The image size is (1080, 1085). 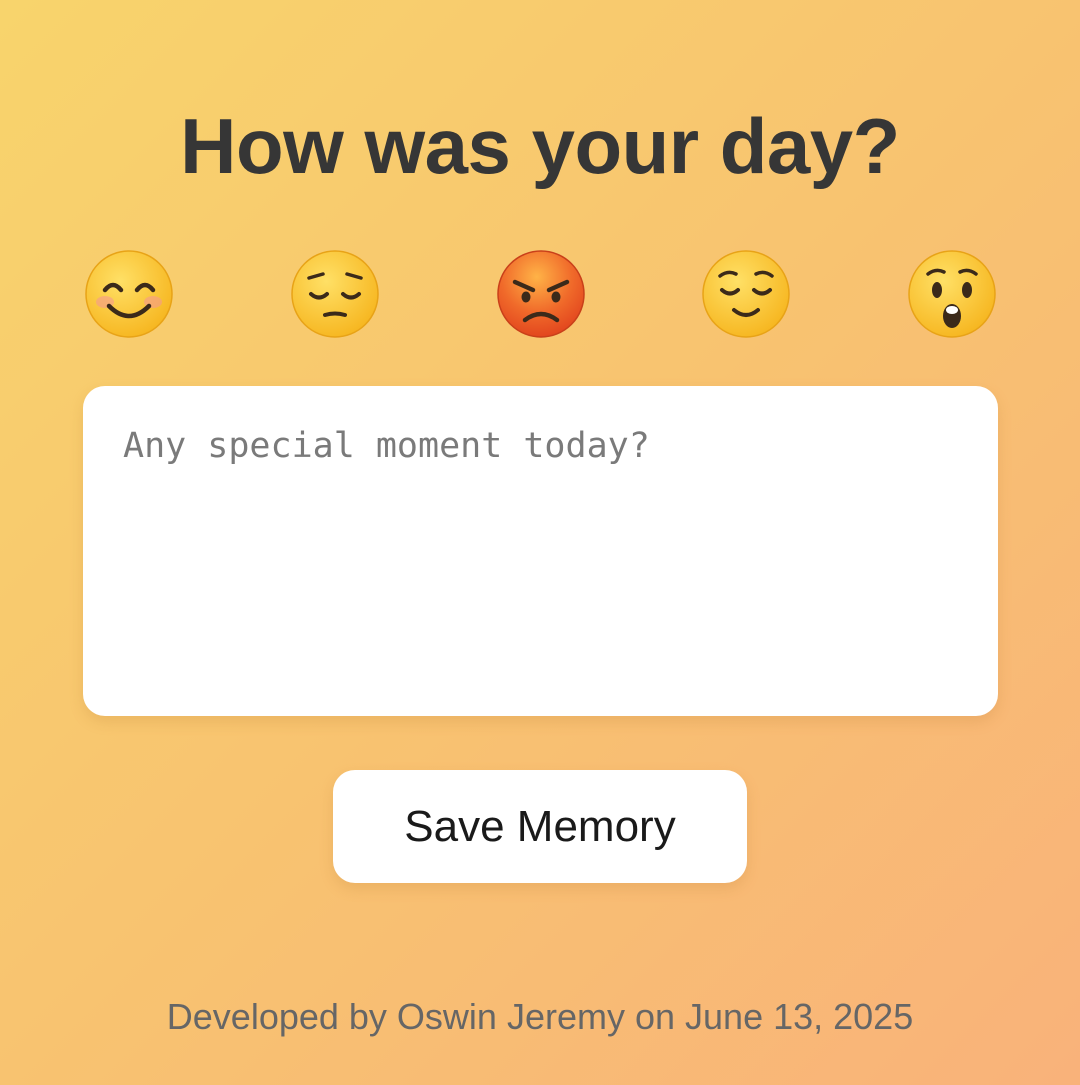 I want to click on save-memory-button: Save Memory, so click(x=540, y=826).